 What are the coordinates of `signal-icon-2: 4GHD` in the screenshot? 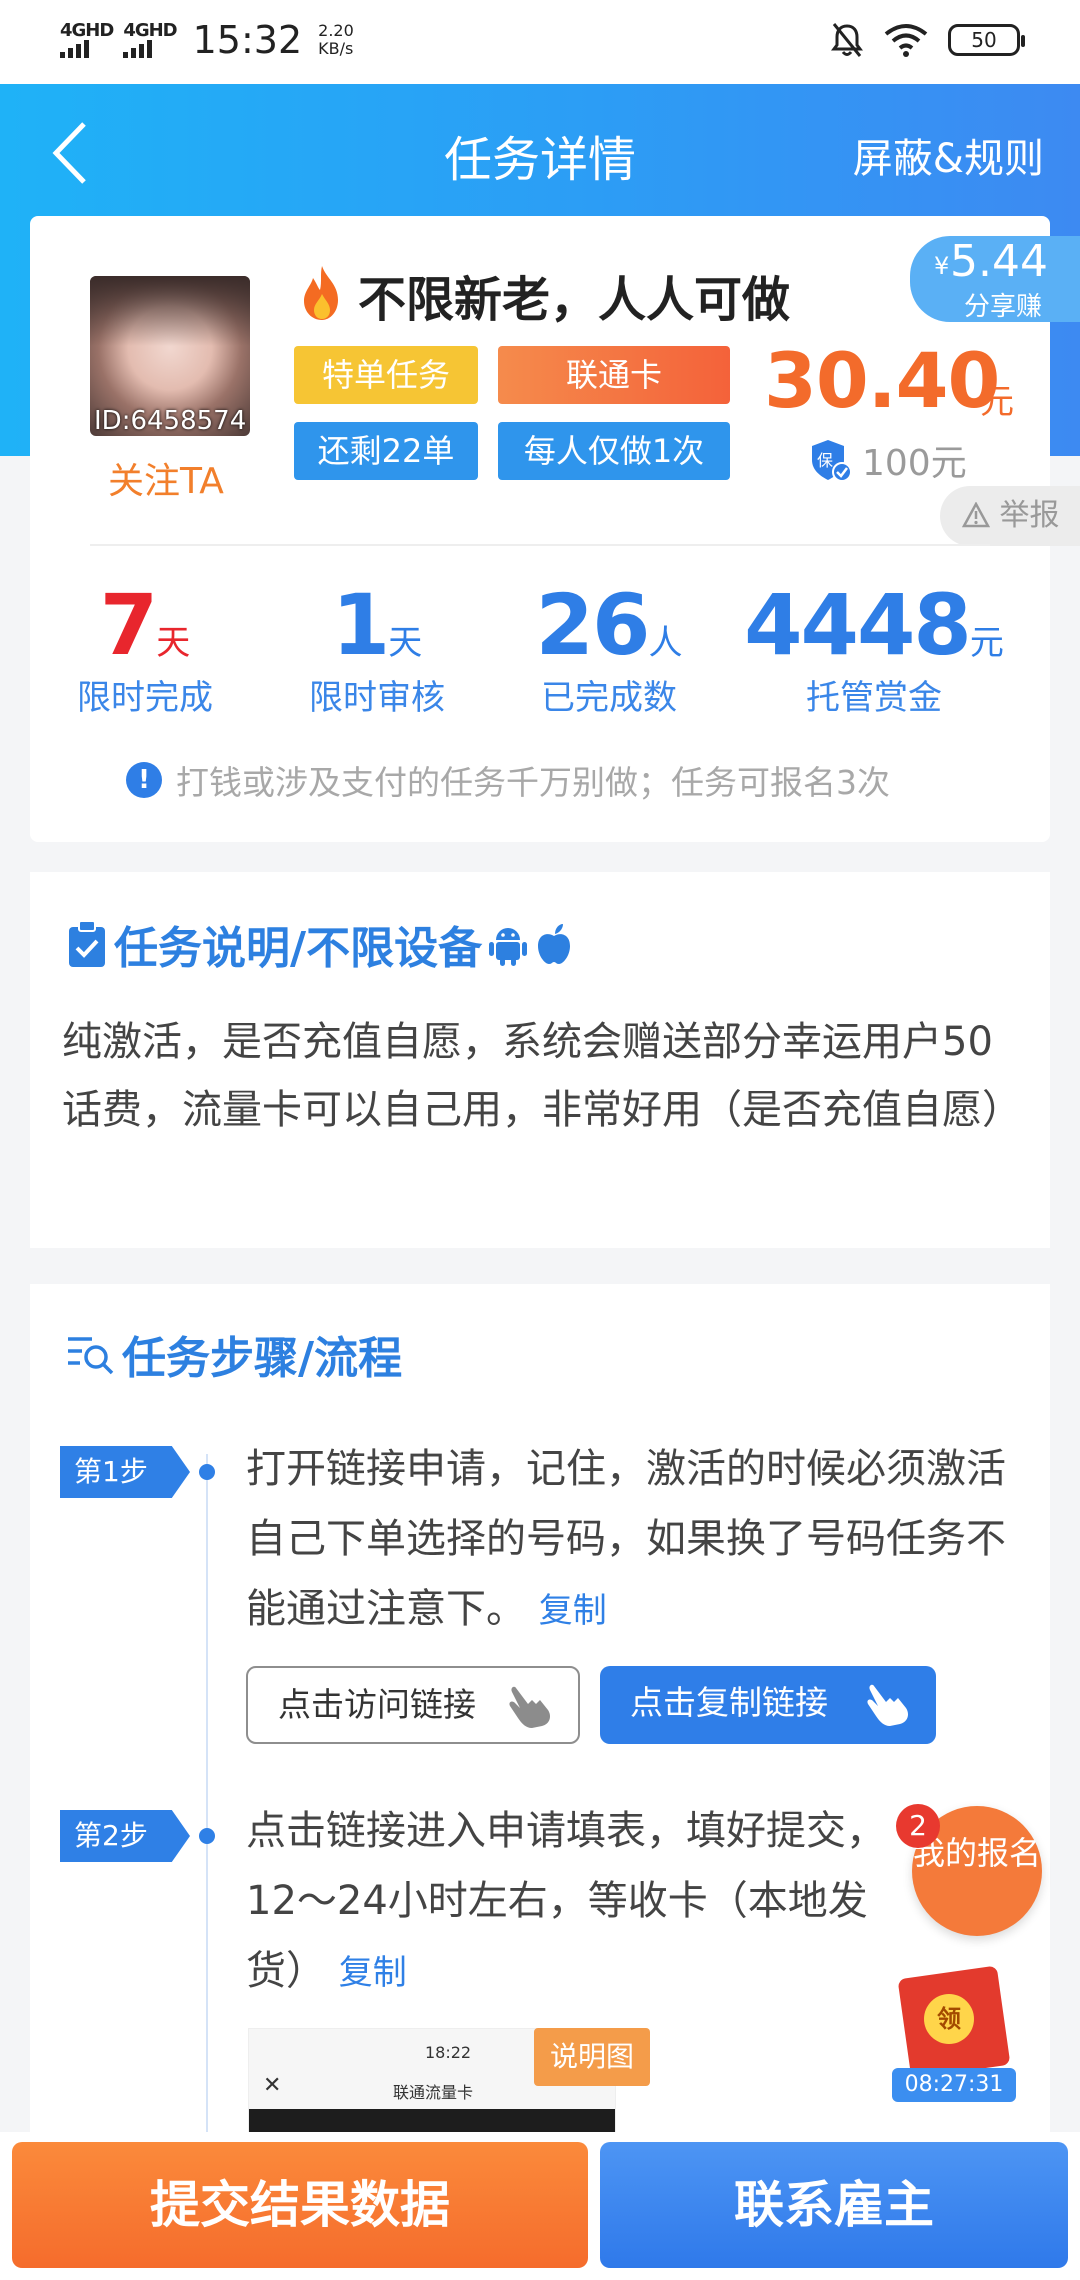 It's located at (150, 40).